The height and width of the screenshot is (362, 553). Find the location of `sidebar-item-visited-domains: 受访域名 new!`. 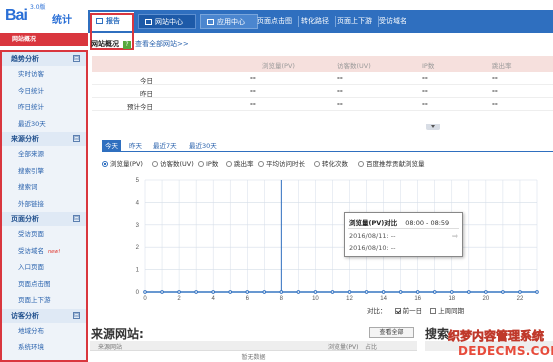

sidebar-item-visited-domains: 受访域名 new! is located at coordinates (44, 251).